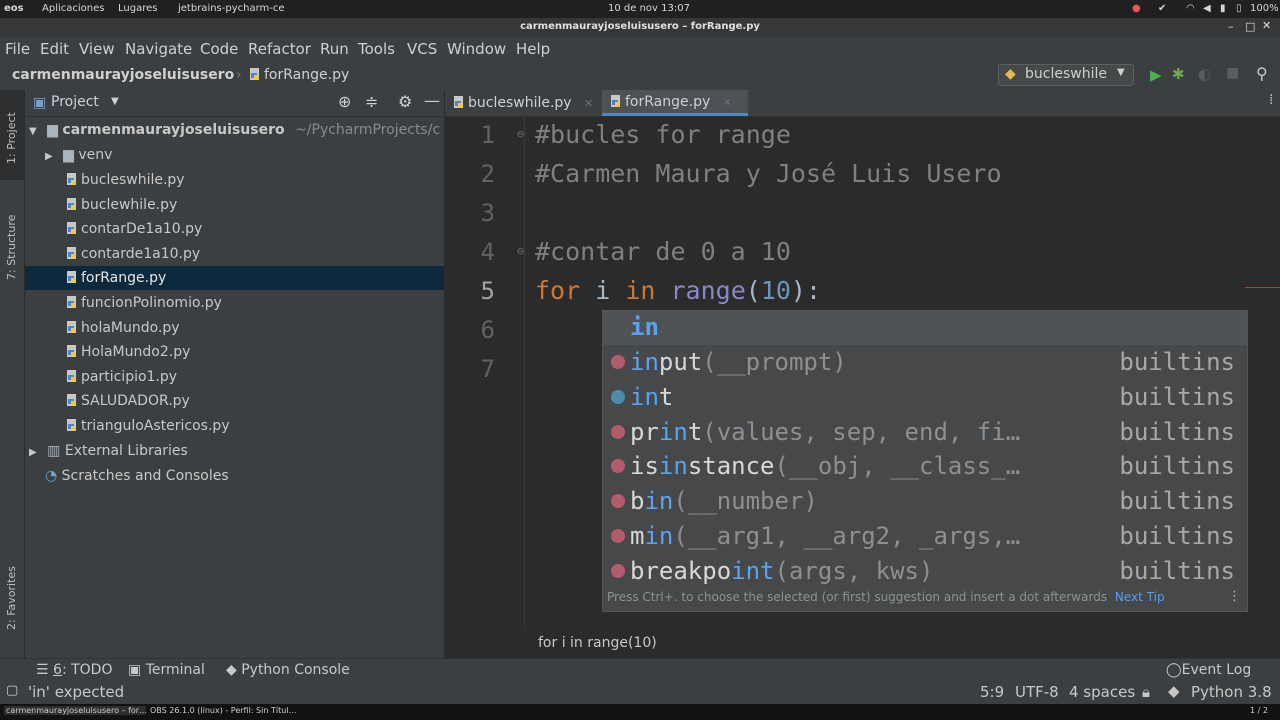  What do you see at coordinates (97, 49) in the screenshot?
I see `menu-view: View` at bounding box center [97, 49].